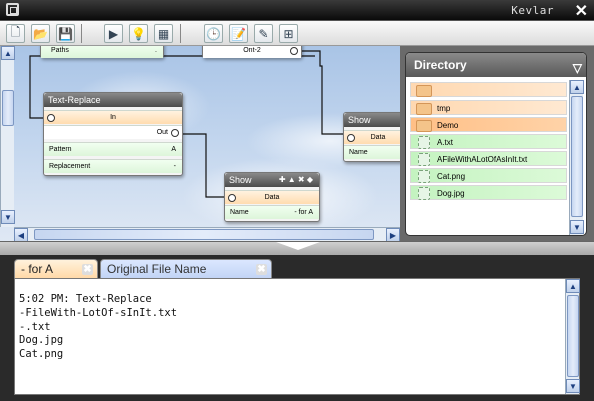 The height and width of the screenshot is (401, 594). I want to click on splitter-arrow-icon, so click(298, 246).